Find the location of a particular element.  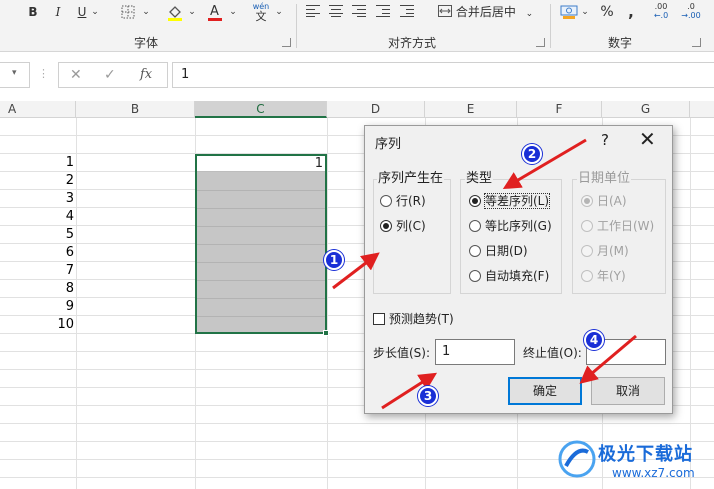

number-group-label: 数字 is located at coordinates (620, 43).